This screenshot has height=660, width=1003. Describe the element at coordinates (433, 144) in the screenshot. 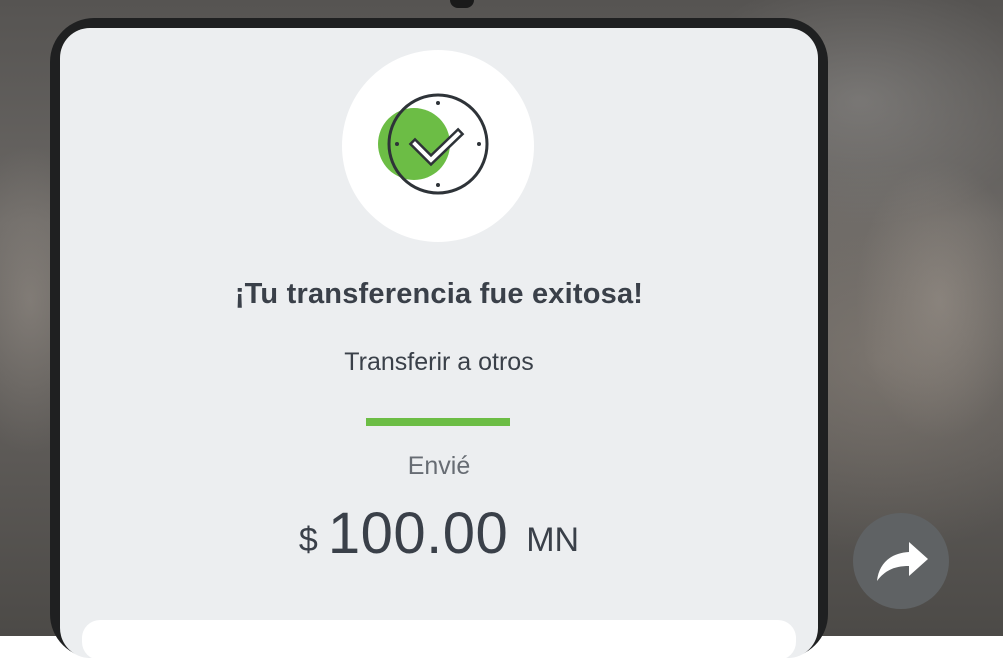

I see `clock-check-icon` at that location.